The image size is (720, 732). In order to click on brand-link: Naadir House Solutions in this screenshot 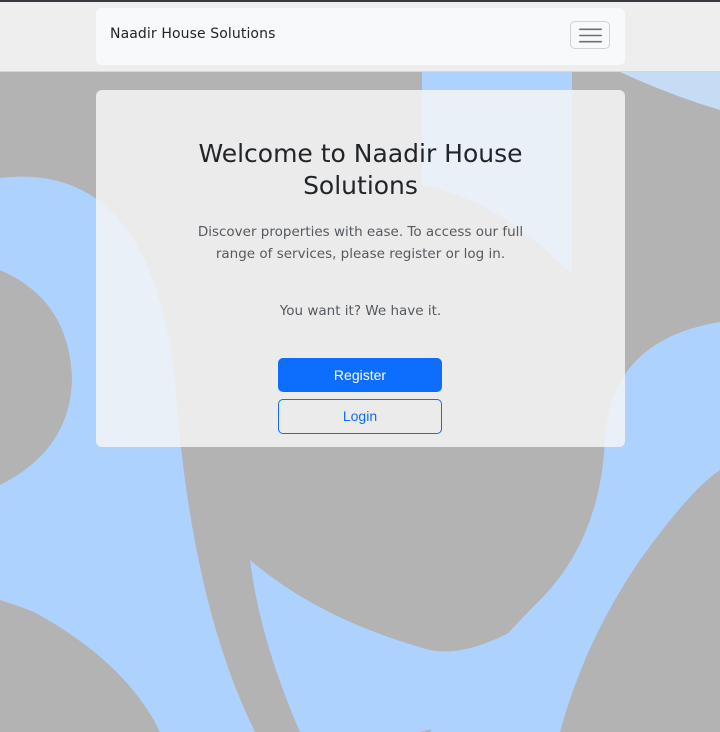, I will do `click(192, 34)`.